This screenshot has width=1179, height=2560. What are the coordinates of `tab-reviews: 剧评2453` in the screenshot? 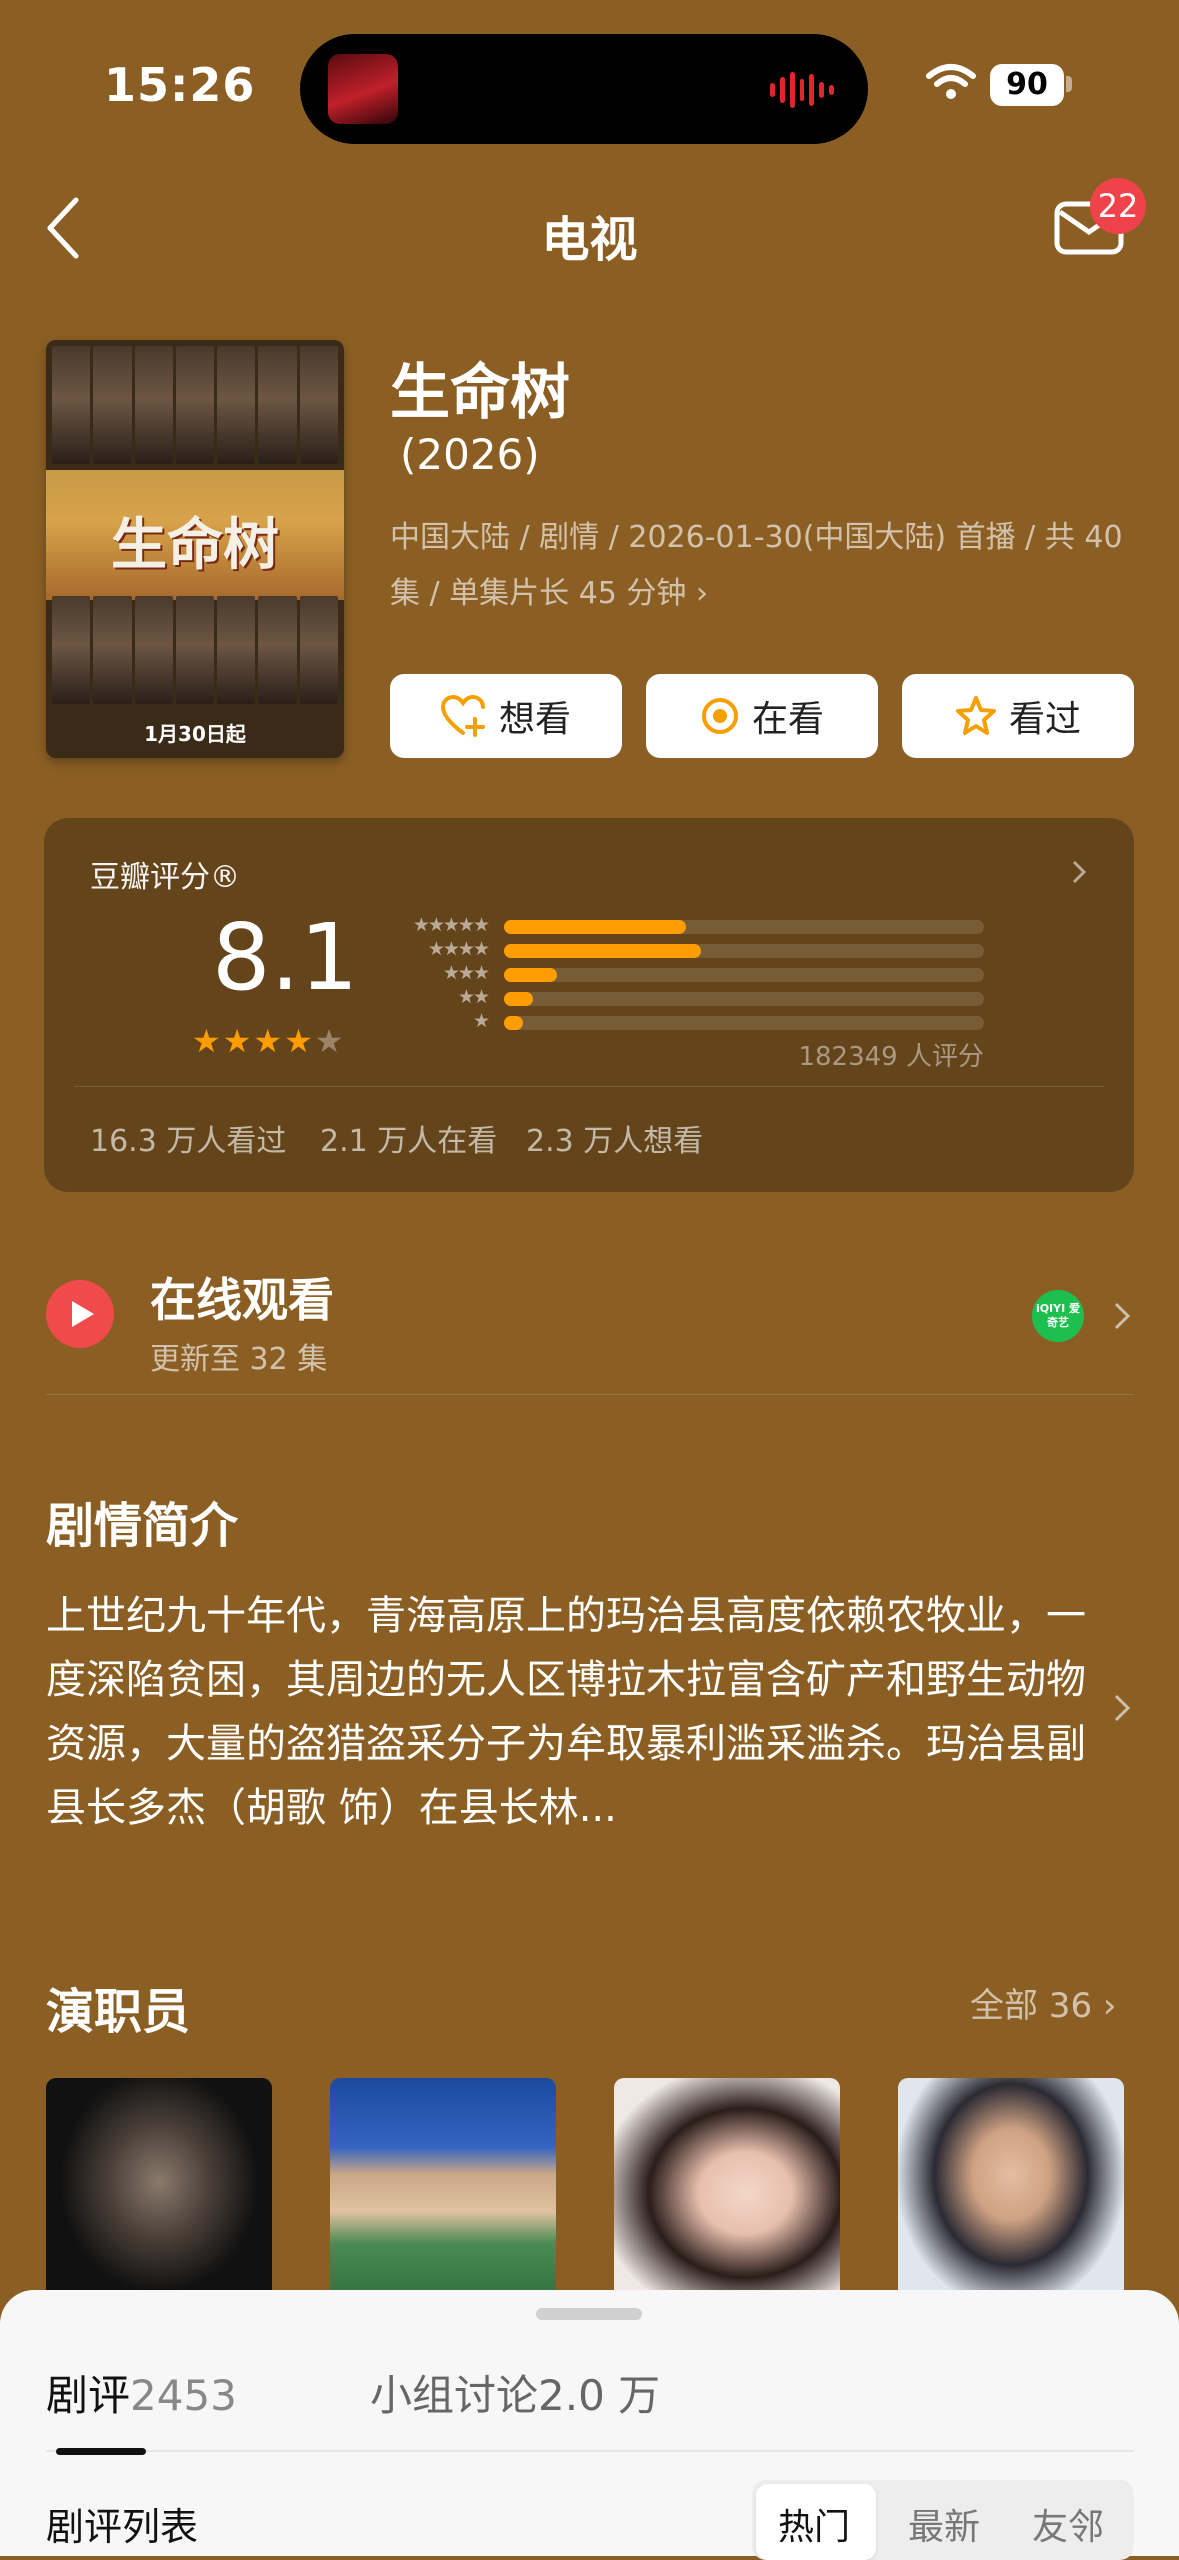 It's located at (141, 2392).